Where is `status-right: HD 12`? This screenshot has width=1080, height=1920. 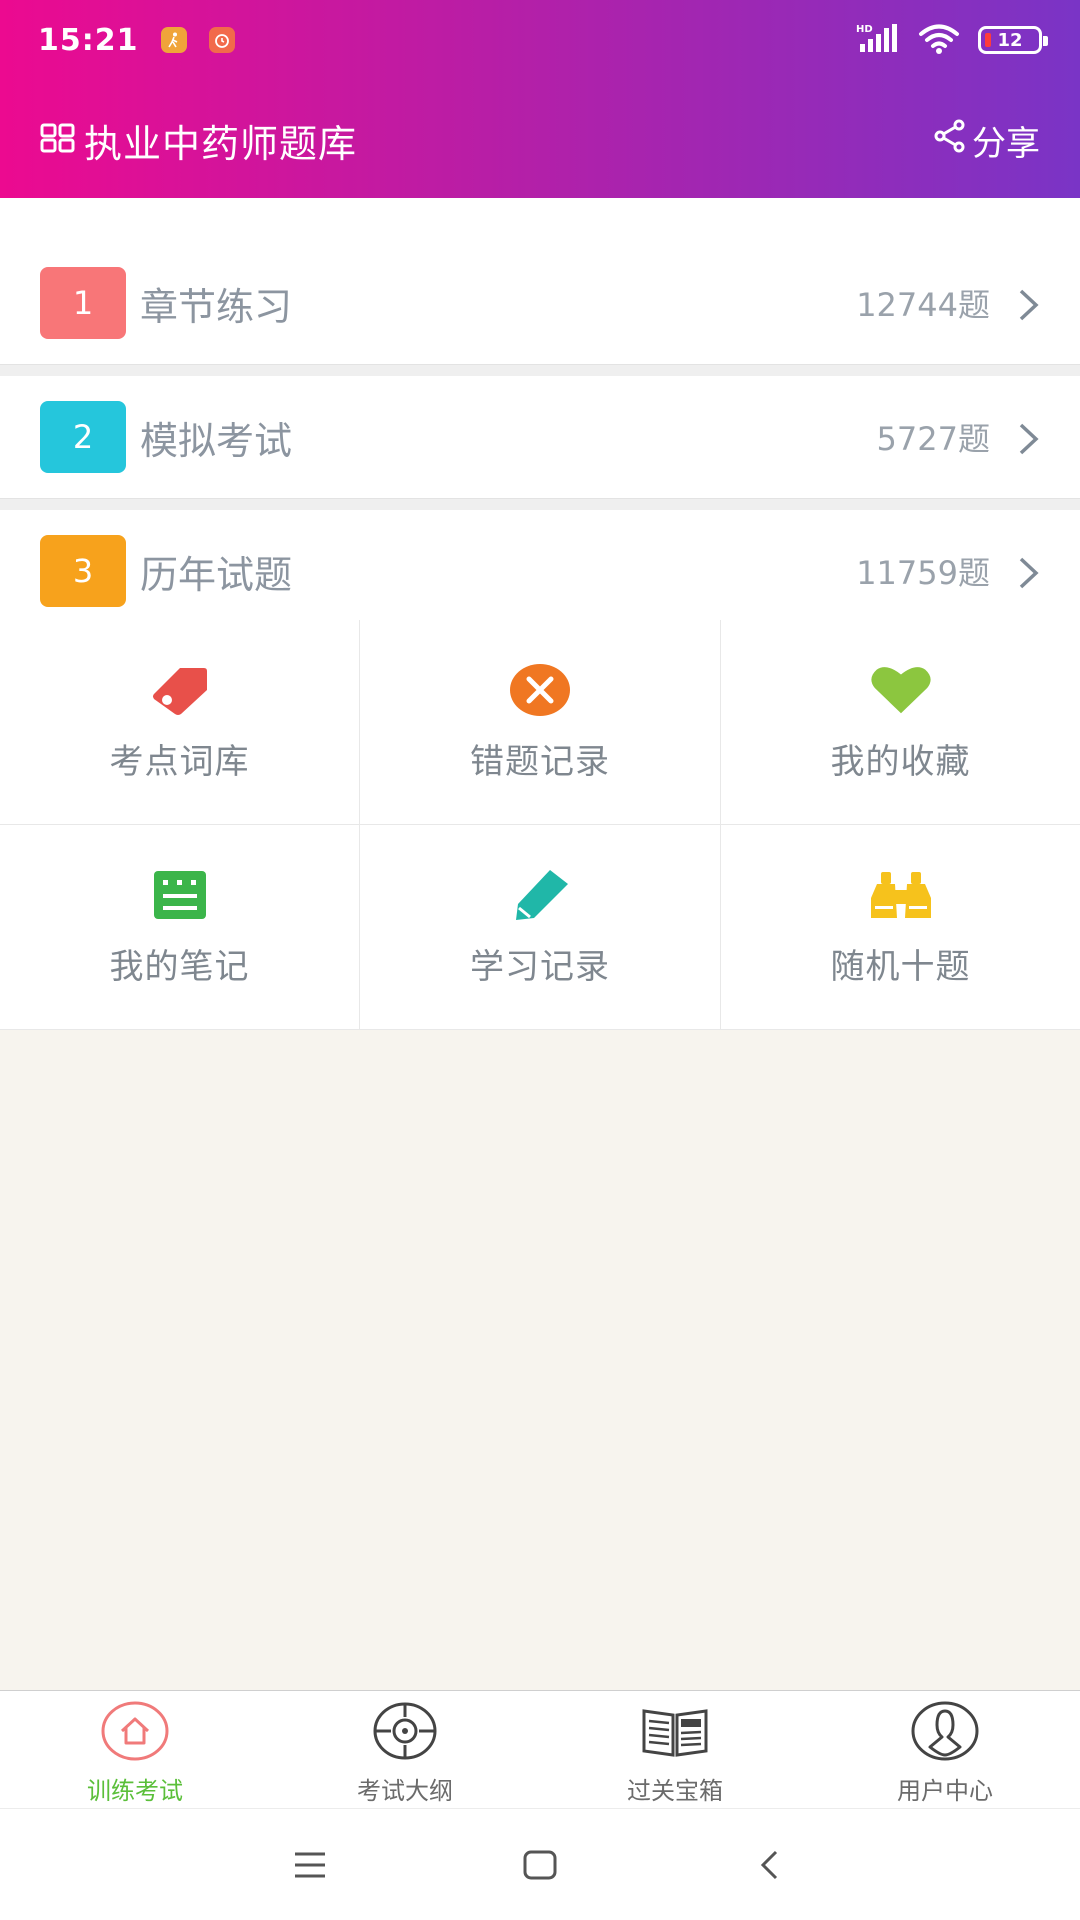
status-right: HD 12 is located at coordinates (952, 40).